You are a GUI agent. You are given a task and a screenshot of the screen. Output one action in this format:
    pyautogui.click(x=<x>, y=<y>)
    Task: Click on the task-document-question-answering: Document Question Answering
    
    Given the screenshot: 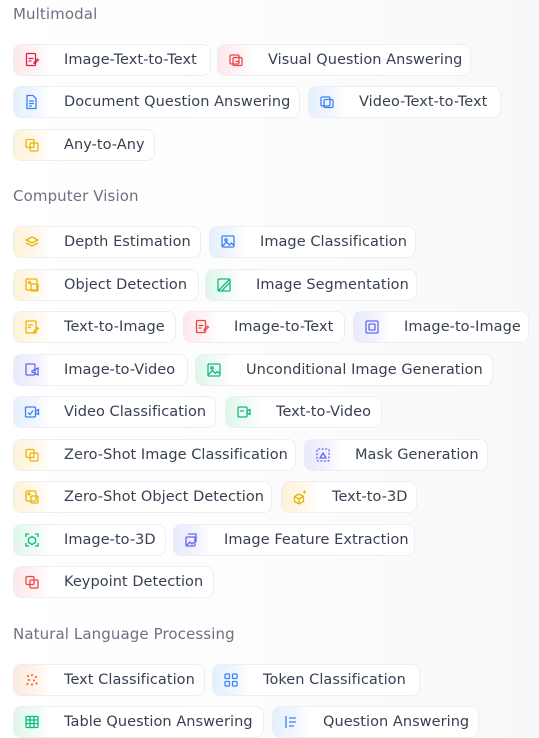 What is the action you would take?
    pyautogui.click(x=156, y=102)
    